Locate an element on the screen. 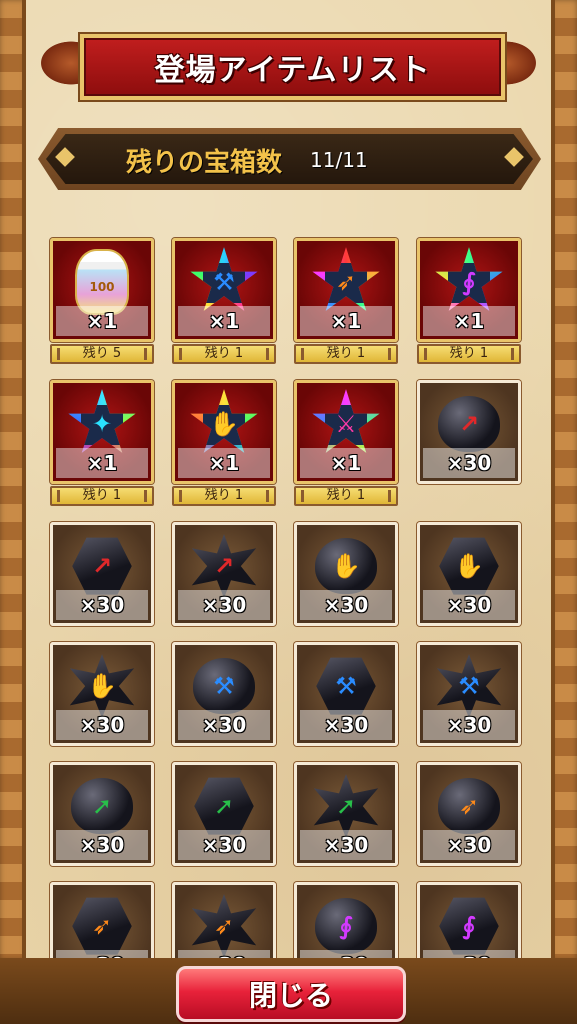 This screenshot has height=1024, width=577. item-cell: ✦ ×1 残り 1 is located at coordinates (102, 443).